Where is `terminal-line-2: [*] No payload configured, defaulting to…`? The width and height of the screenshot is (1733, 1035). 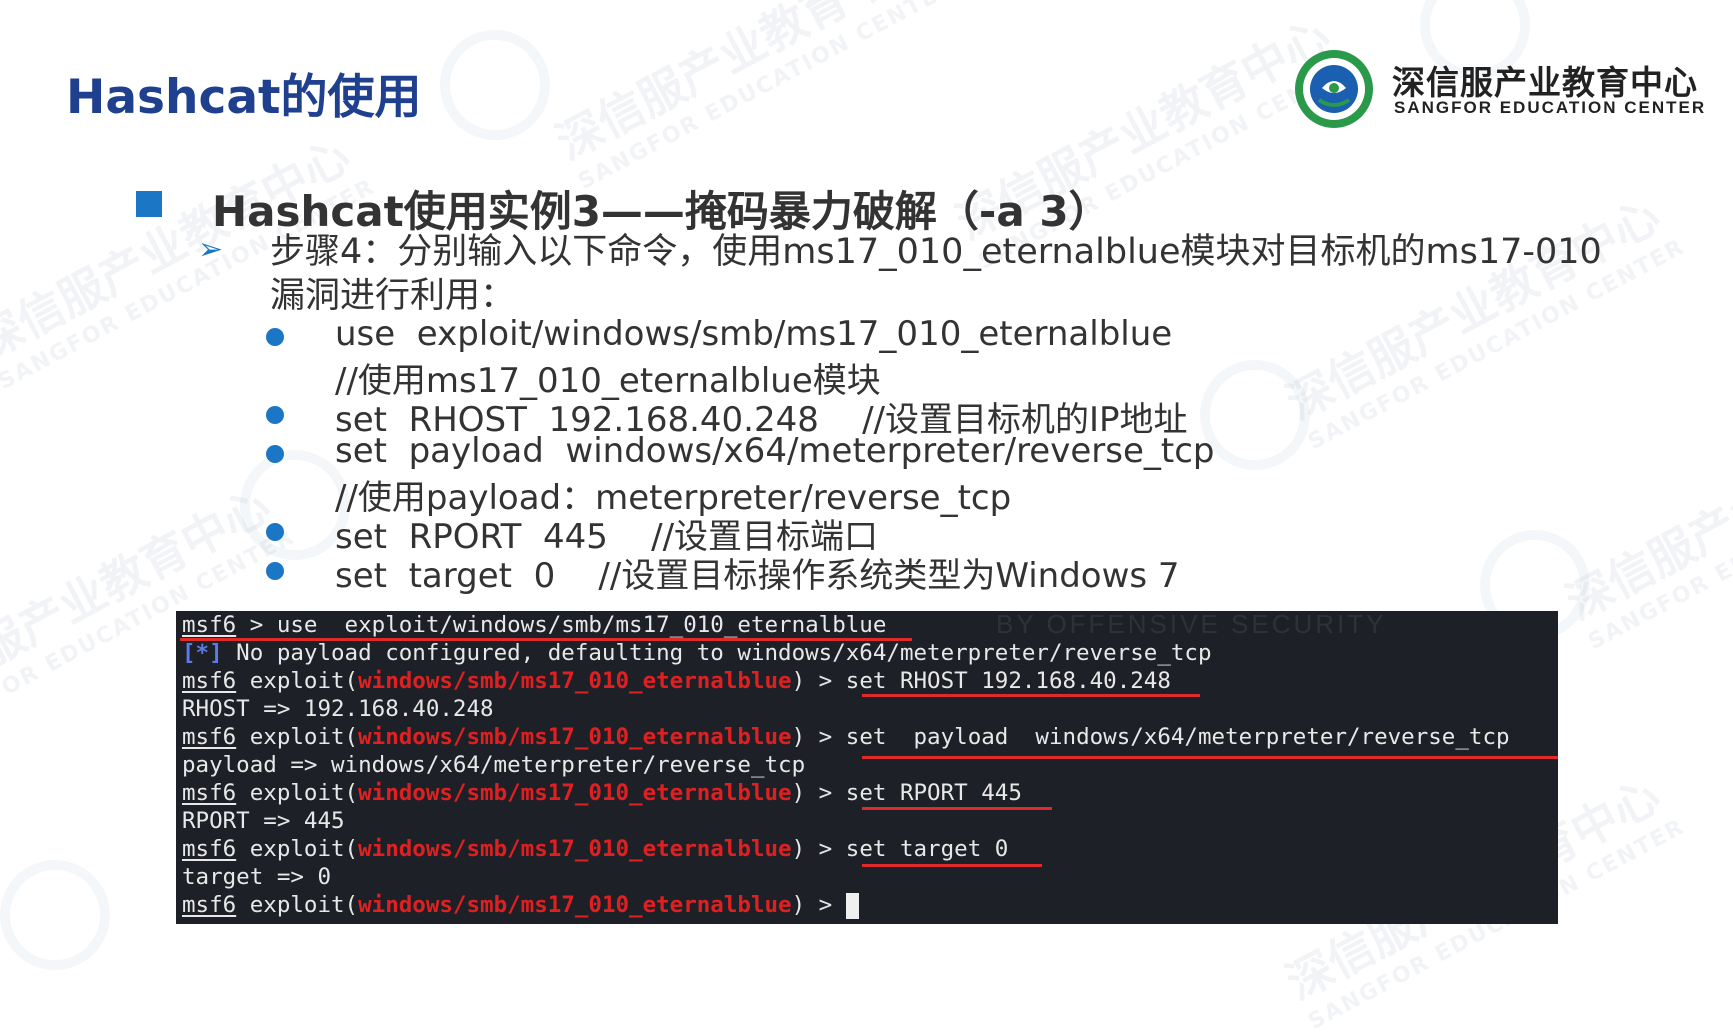 terminal-line-2: [*] No payload configured, defaulting to… is located at coordinates (697, 653).